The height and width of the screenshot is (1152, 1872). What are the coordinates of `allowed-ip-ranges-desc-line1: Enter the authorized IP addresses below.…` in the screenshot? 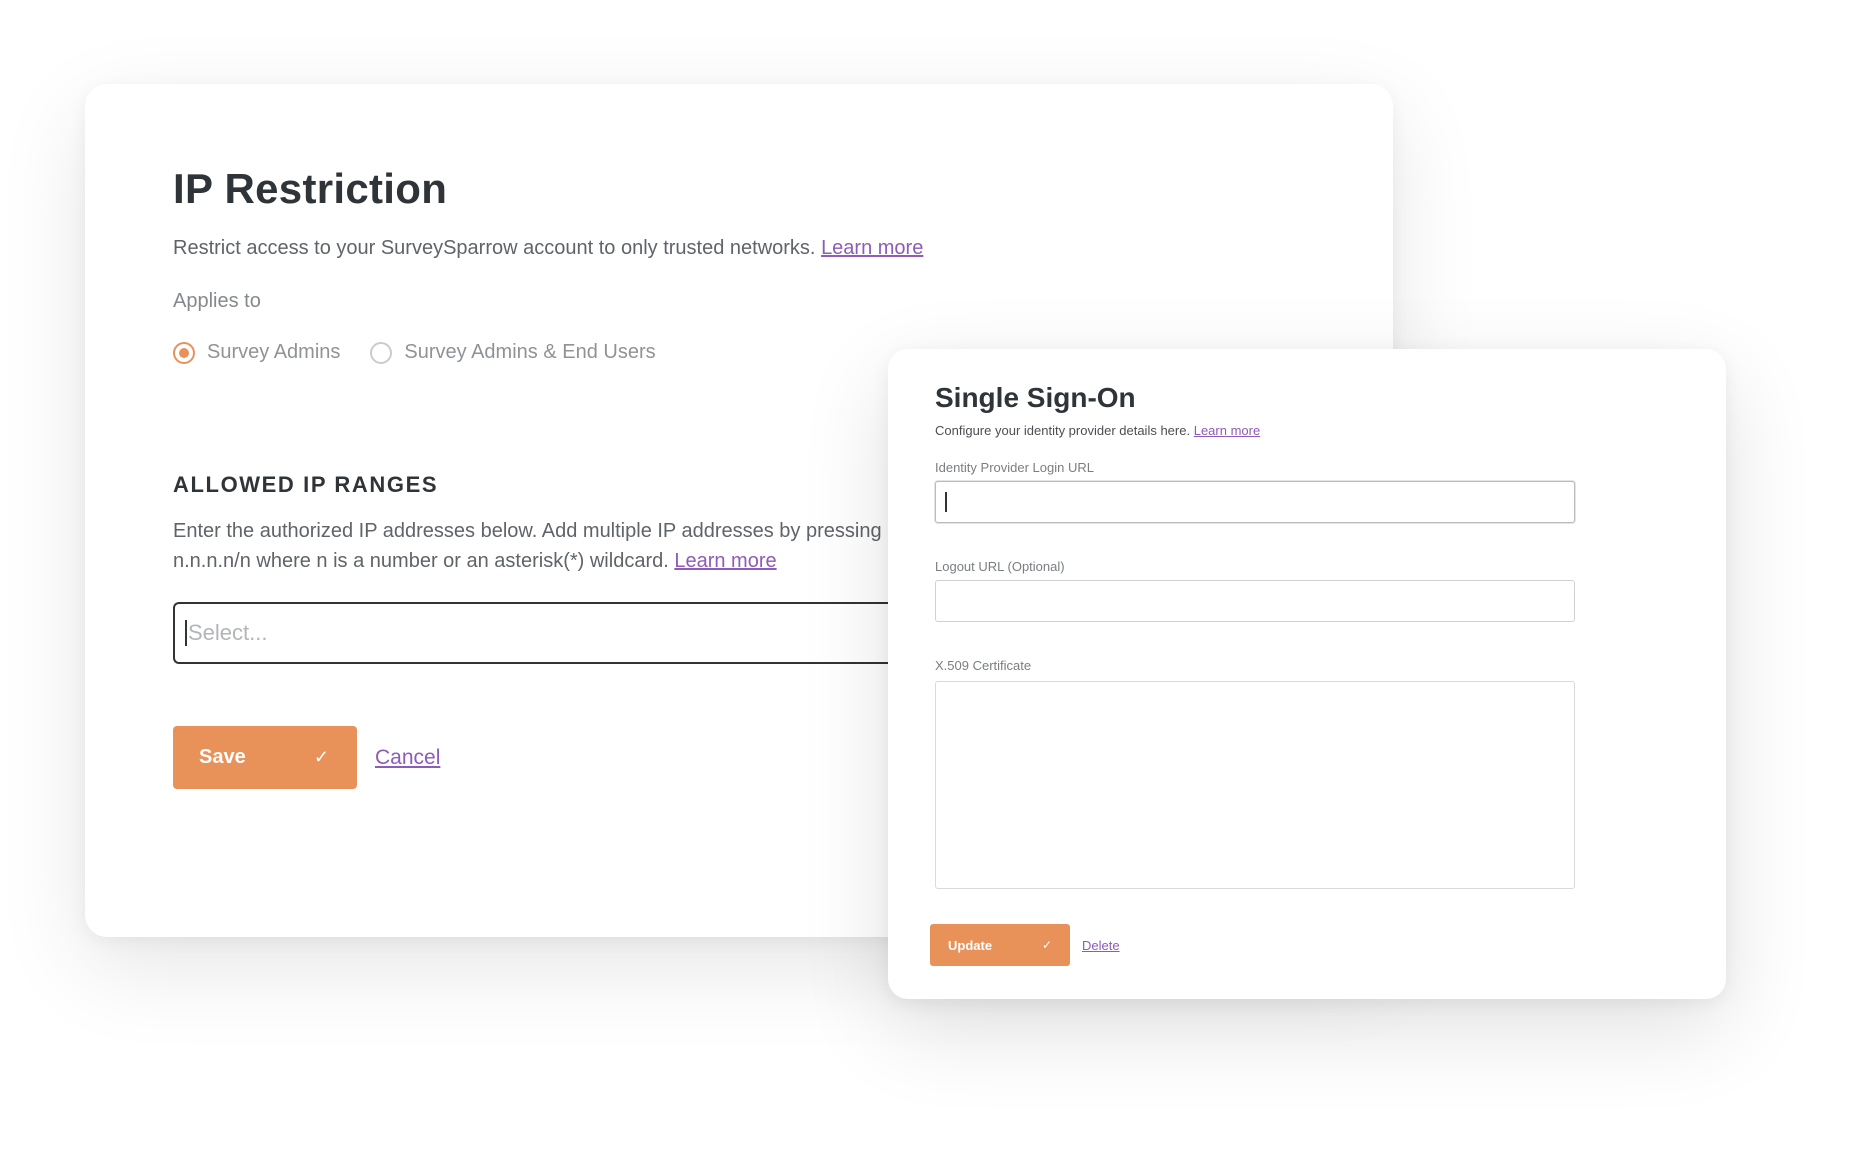 It's located at (527, 531).